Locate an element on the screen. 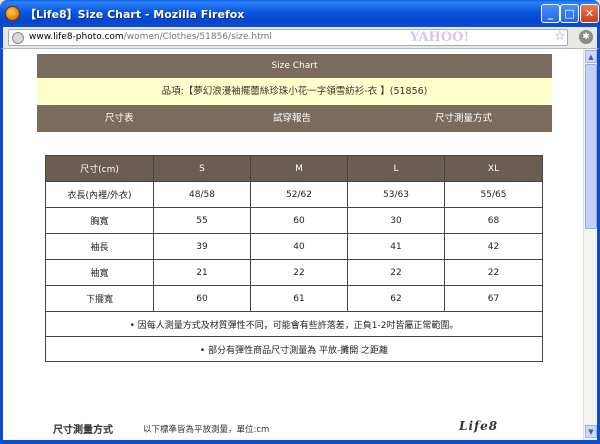  table-cell: 下擺寬 is located at coordinates (99, 298).